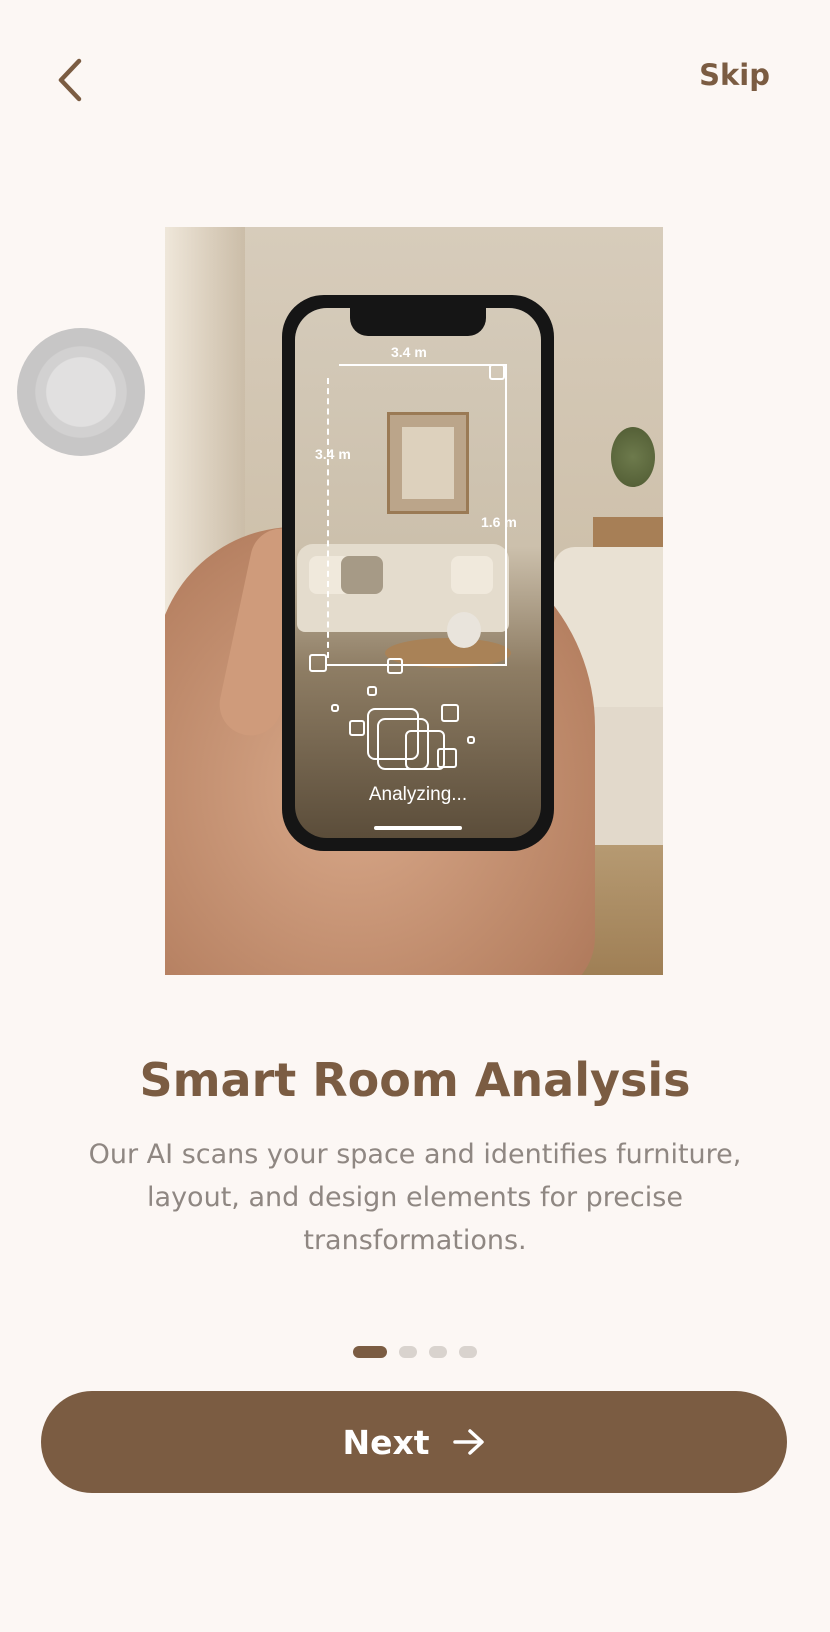 The width and height of the screenshot is (830, 1632). What do you see at coordinates (418, 322) in the screenshot?
I see `phone-notch` at bounding box center [418, 322].